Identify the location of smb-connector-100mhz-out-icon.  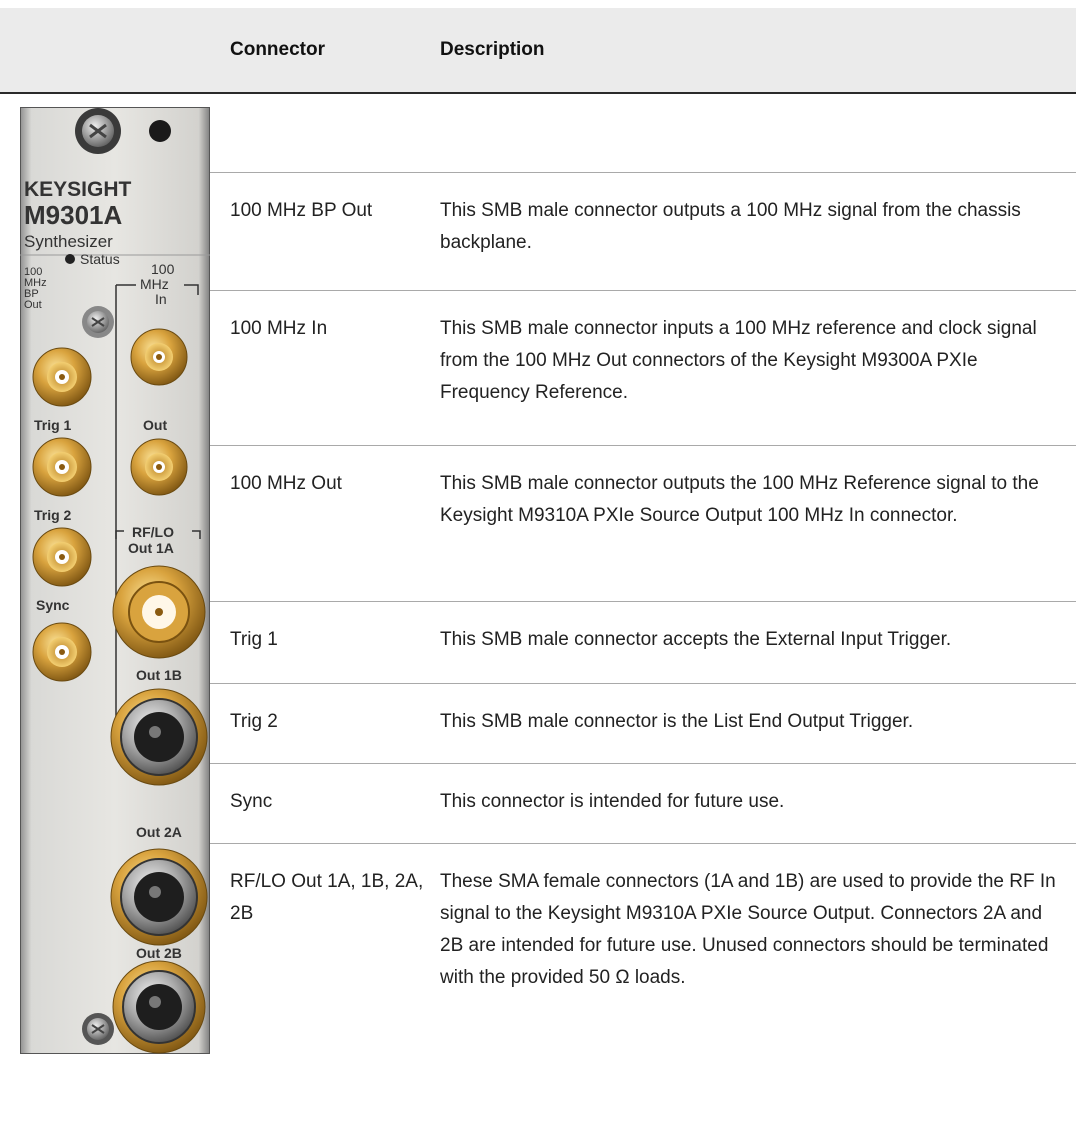
(159, 467).